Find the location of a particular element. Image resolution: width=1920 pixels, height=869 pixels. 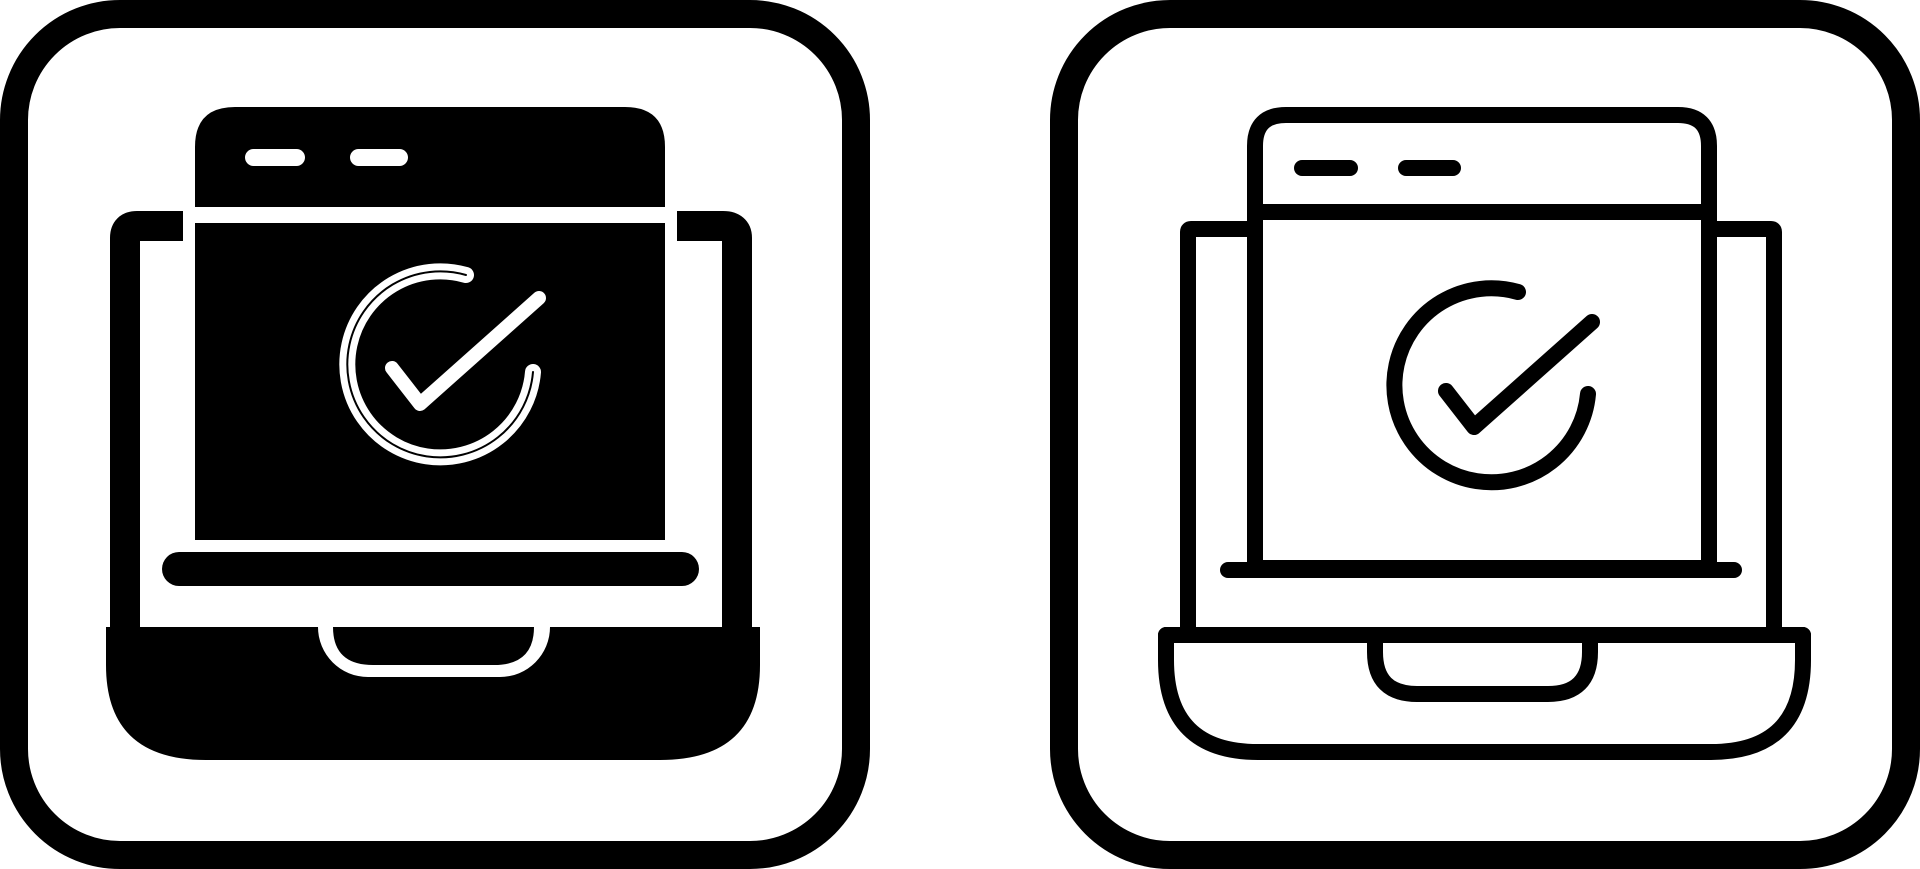

keyboard-bar is located at coordinates (430, 569).